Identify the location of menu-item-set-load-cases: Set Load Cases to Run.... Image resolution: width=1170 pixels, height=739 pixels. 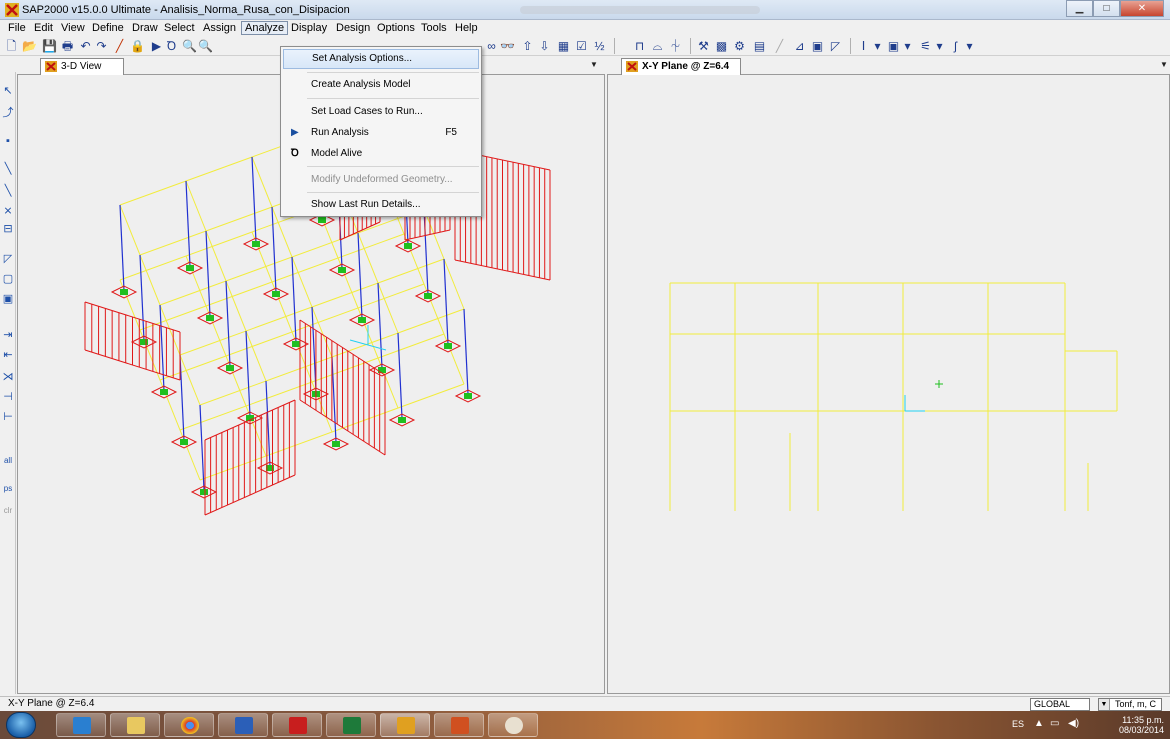
(381, 112).